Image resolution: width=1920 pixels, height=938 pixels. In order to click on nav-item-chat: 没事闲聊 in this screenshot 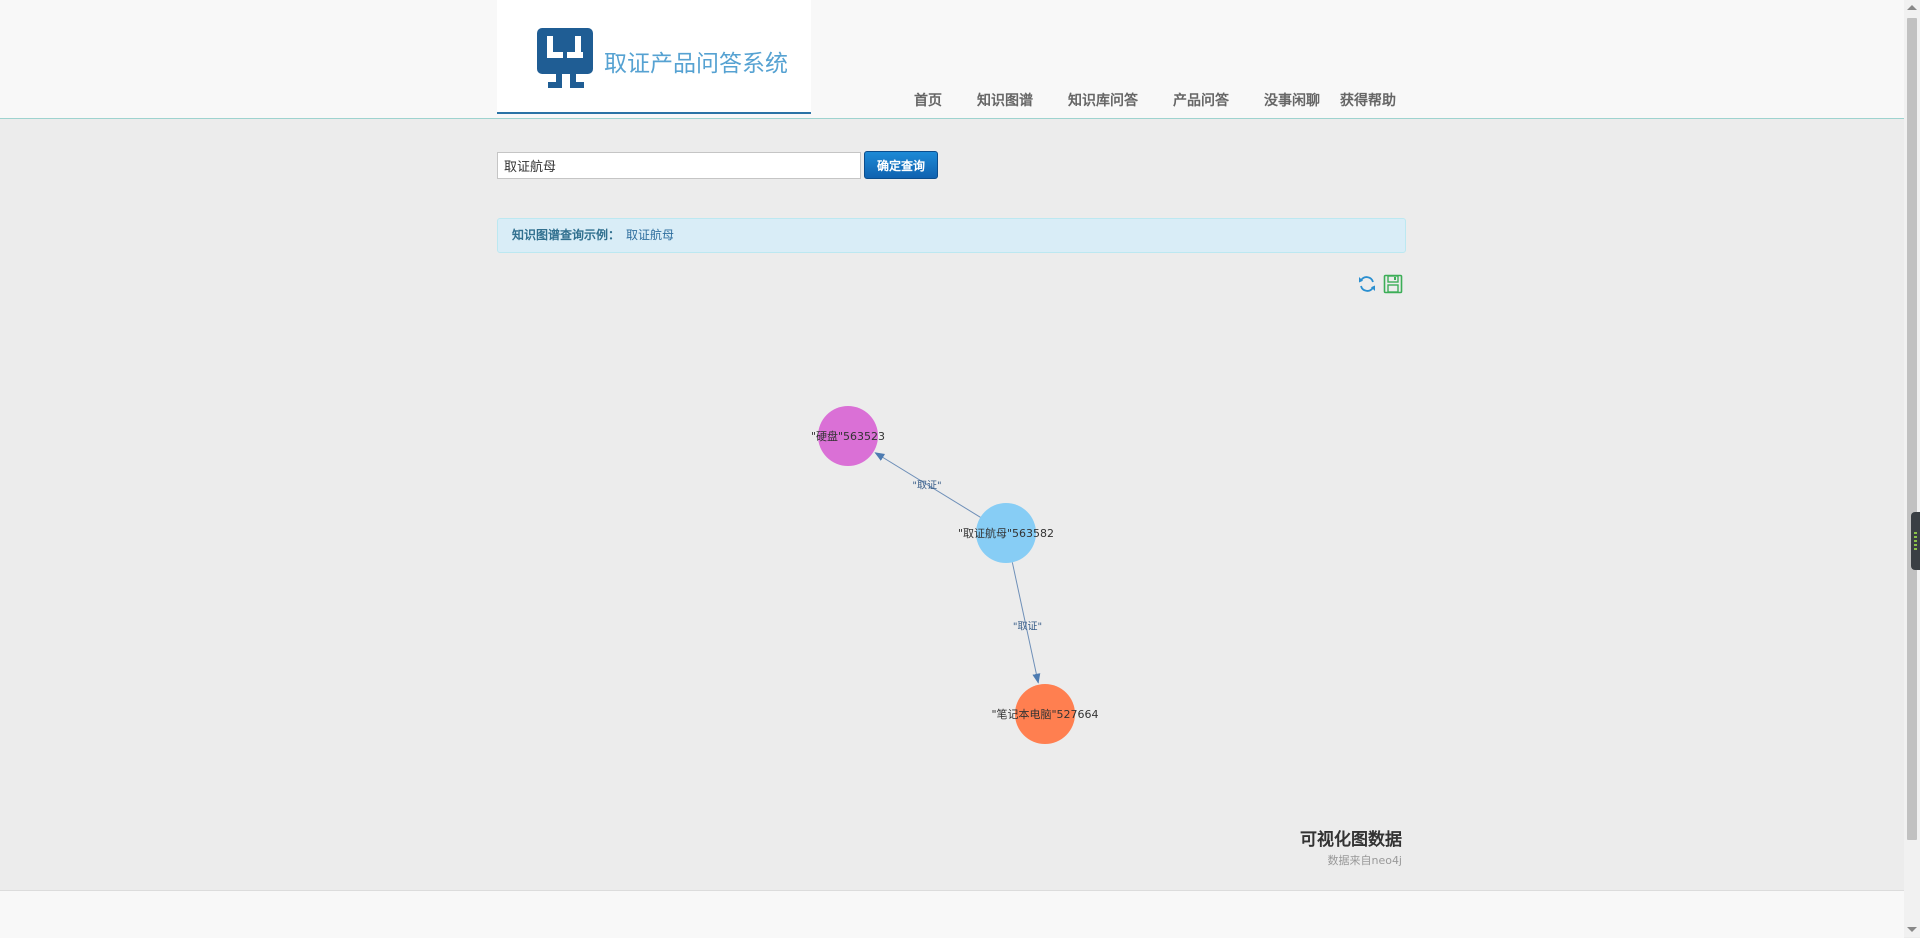, I will do `click(1292, 100)`.